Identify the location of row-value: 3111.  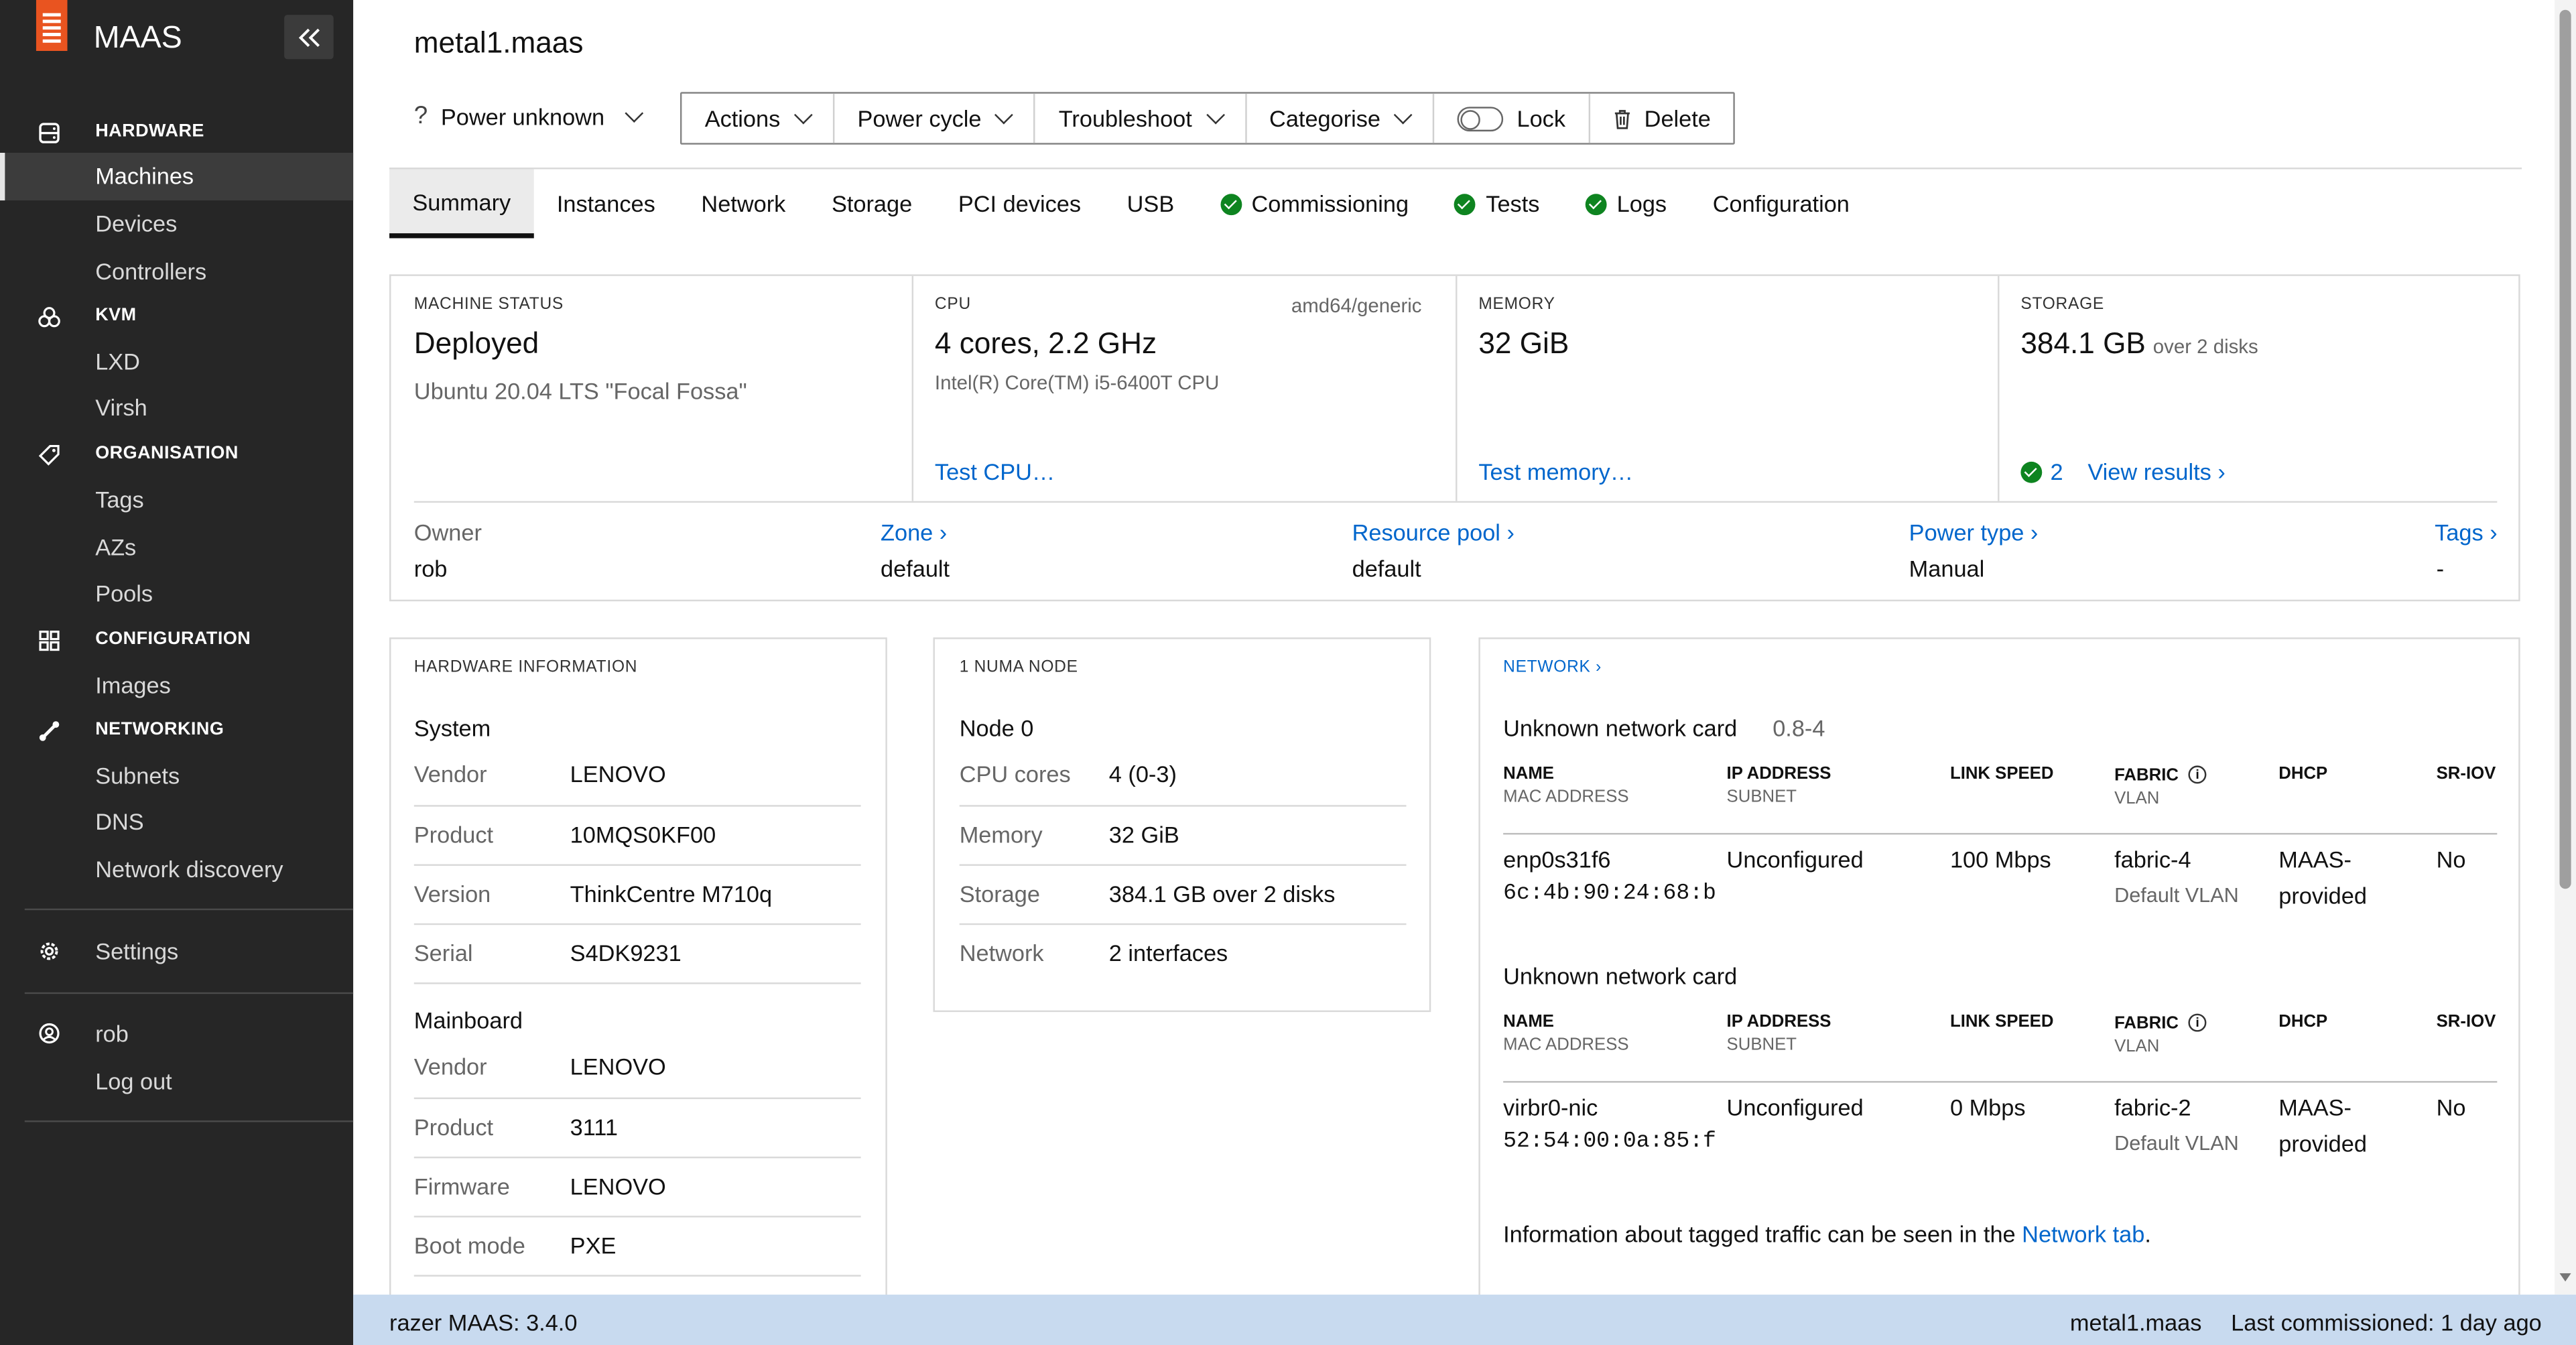
(594, 1128).